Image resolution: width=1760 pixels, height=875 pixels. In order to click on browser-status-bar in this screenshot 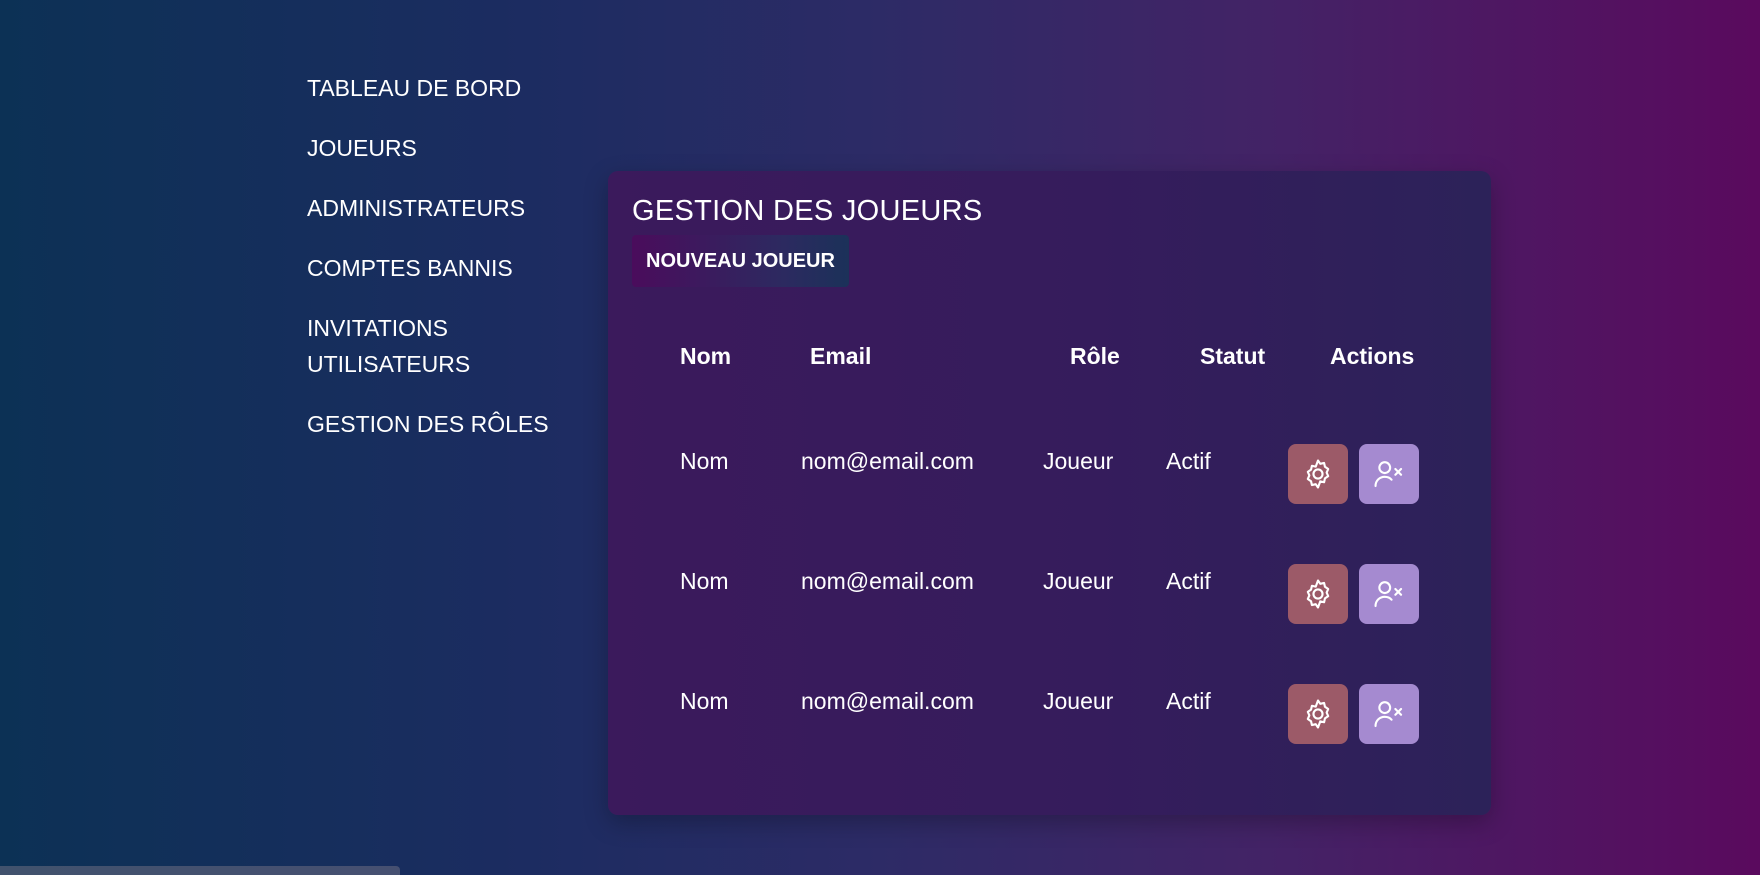, I will do `click(200, 870)`.